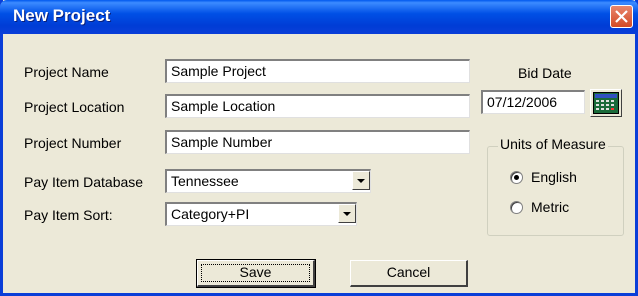  What do you see at coordinates (73, 143) in the screenshot?
I see `project-number-label: Project Number` at bounding box center [73, 143].